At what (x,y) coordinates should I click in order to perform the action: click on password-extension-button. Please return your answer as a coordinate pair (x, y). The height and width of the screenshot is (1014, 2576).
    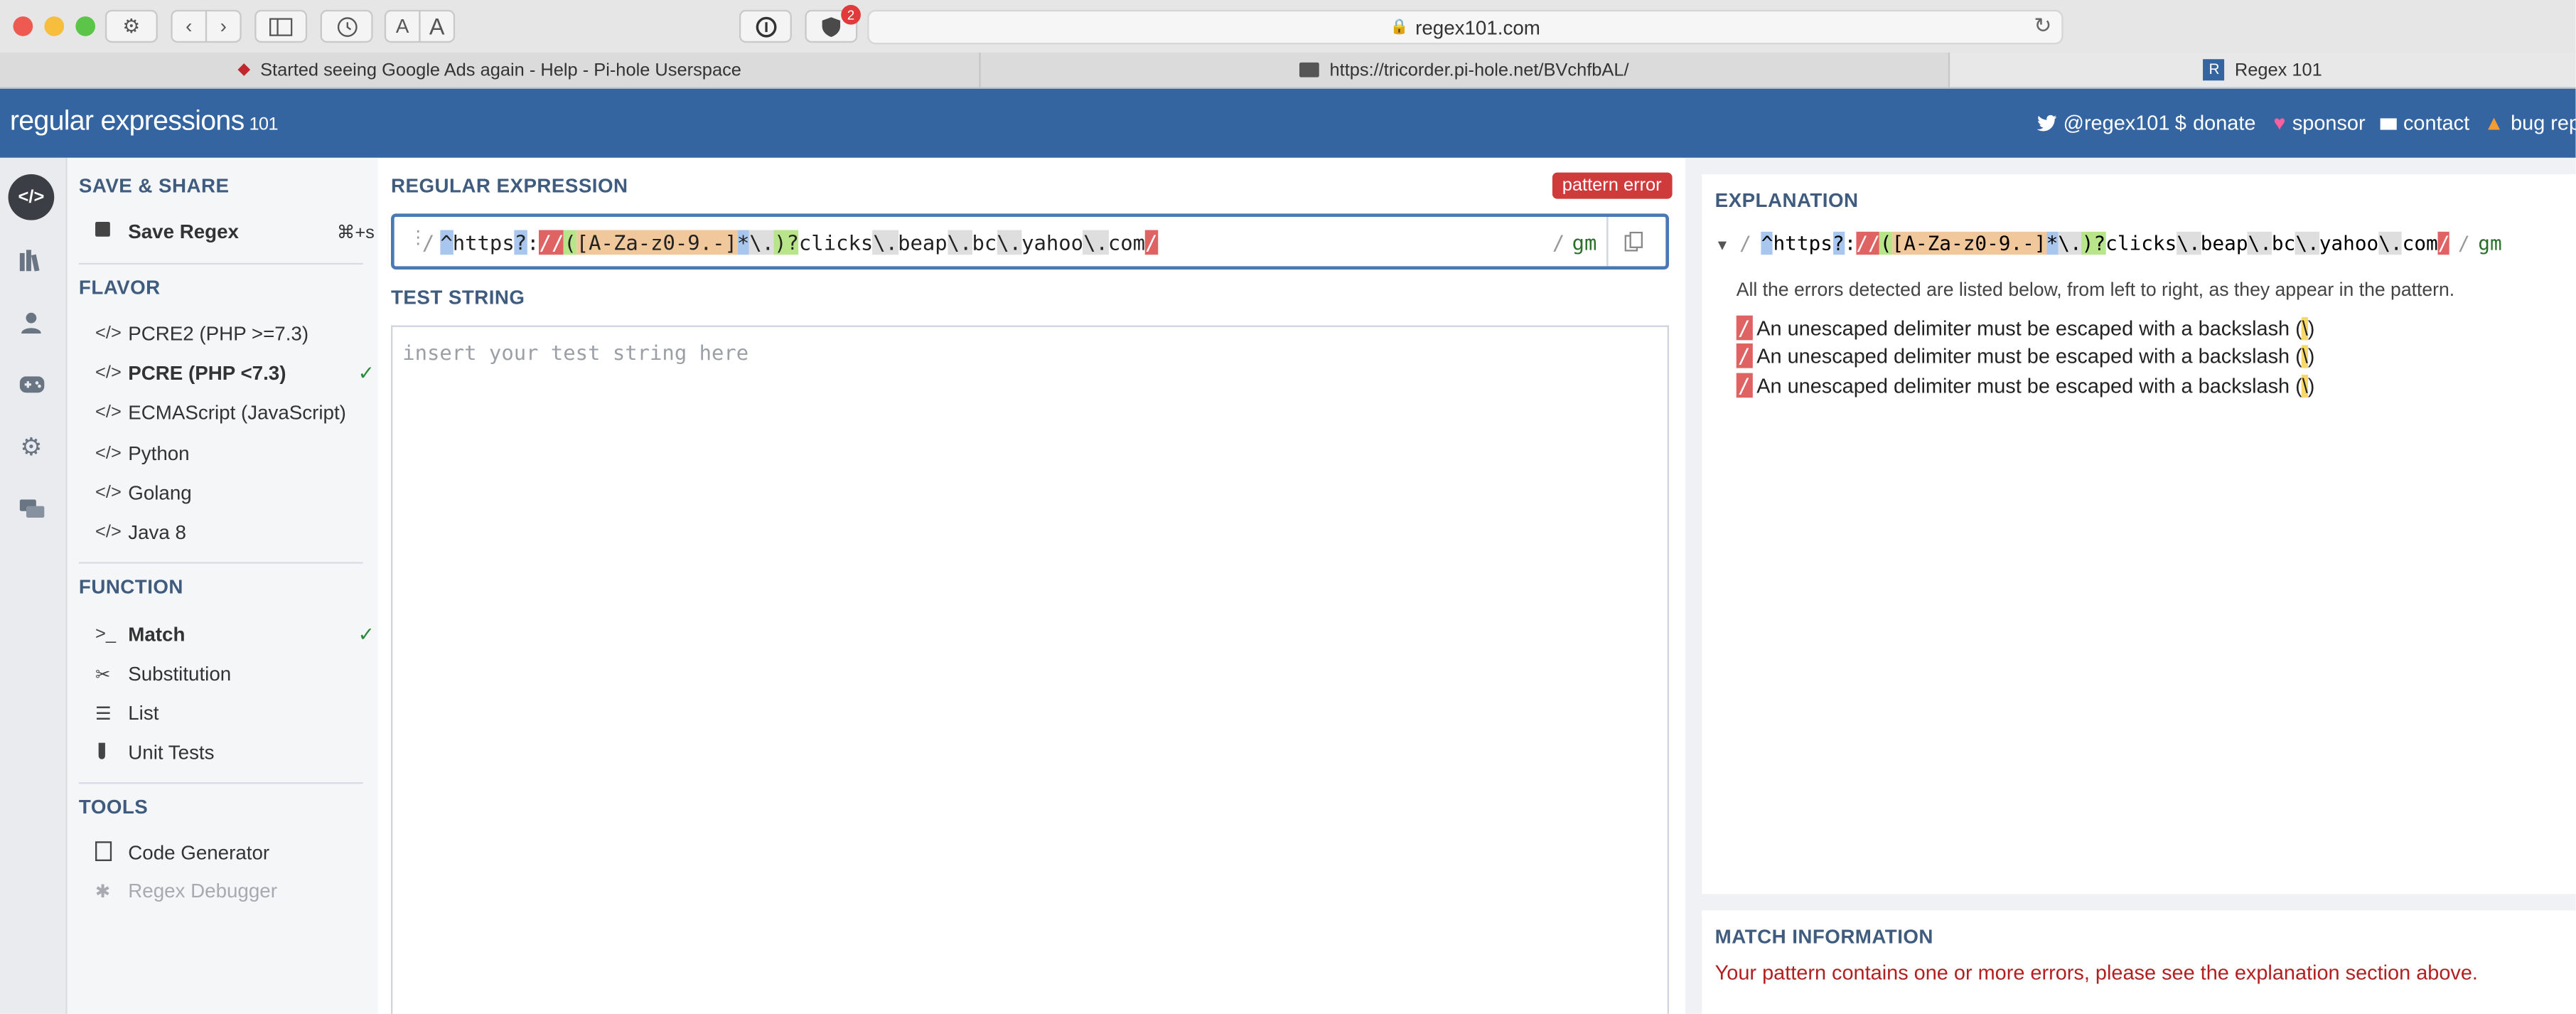
    Looking at the image, I should click on (765, 26).